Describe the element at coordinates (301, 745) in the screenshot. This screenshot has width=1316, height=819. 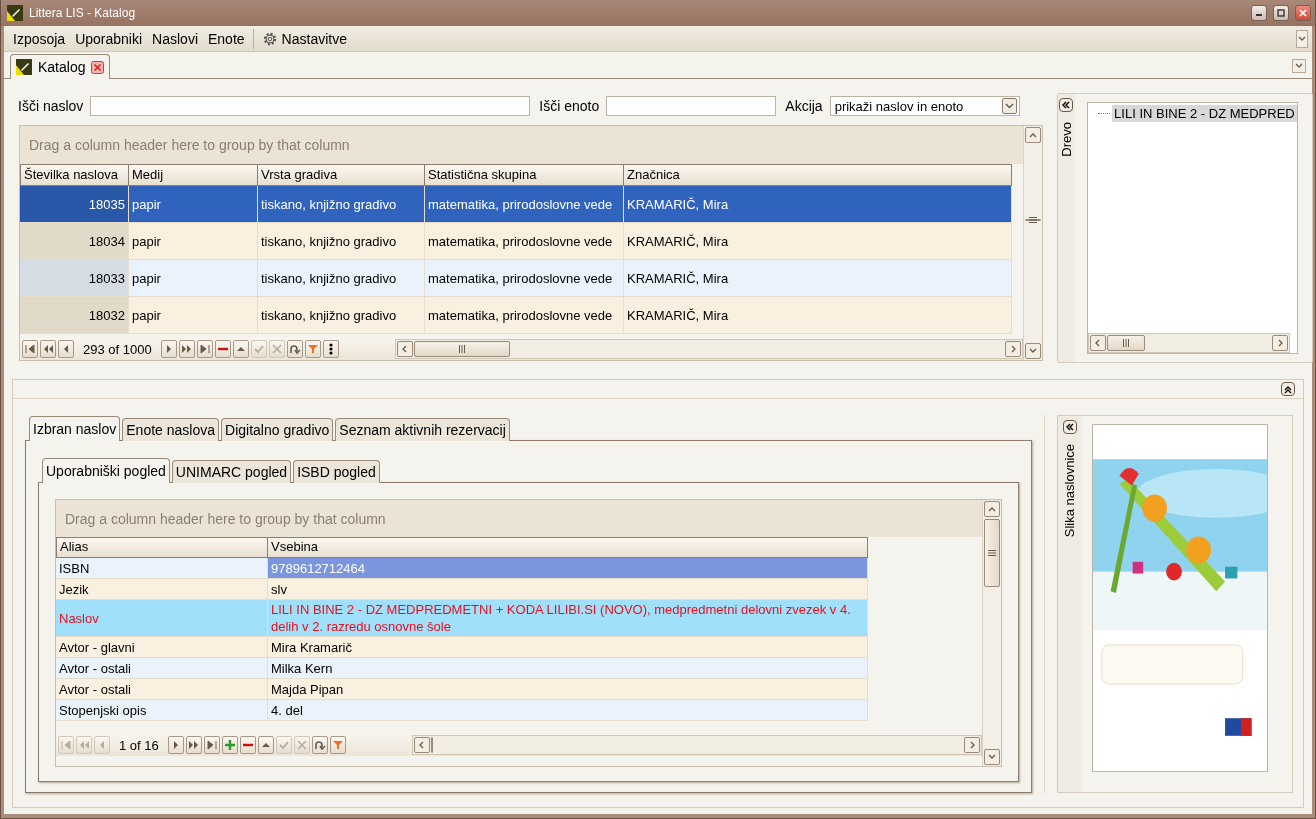
I see `x-icon` at that location.